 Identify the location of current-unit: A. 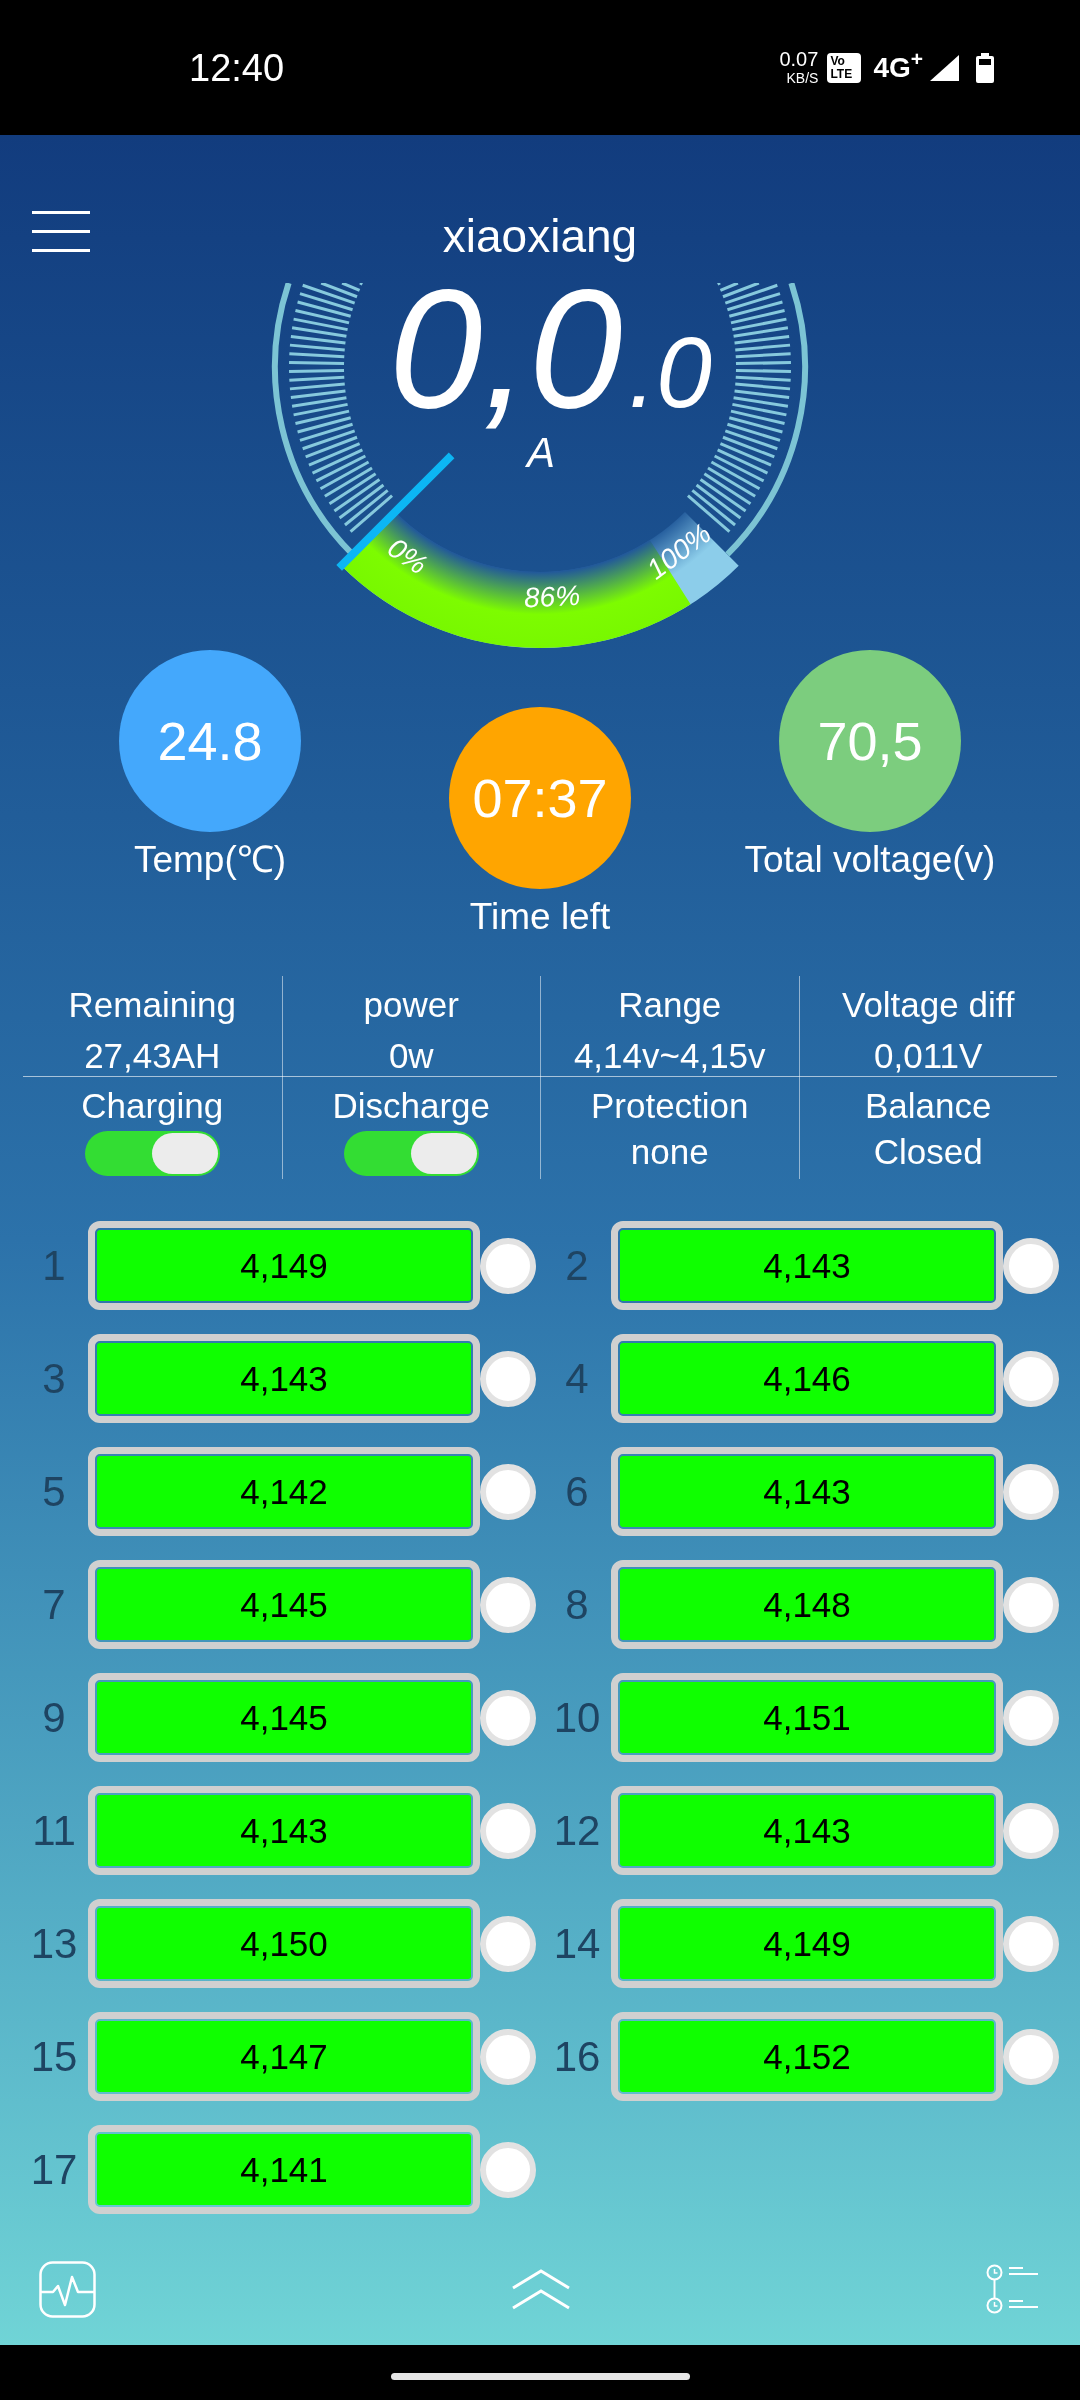
(541, 453).